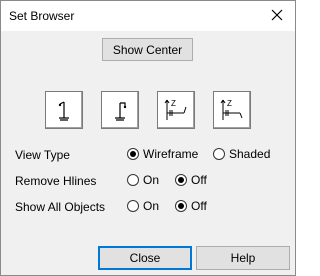 Image resolution: width=320 pixels, height=276 pixels. I want to click on plumb-stand-icon, so click(63, 111).